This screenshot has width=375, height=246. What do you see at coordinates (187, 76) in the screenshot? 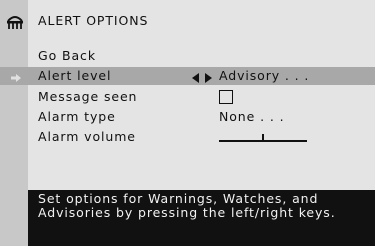
I see `menu-item-alert-level: Alert level Advisory . . .` at bounding box center [187, 76].